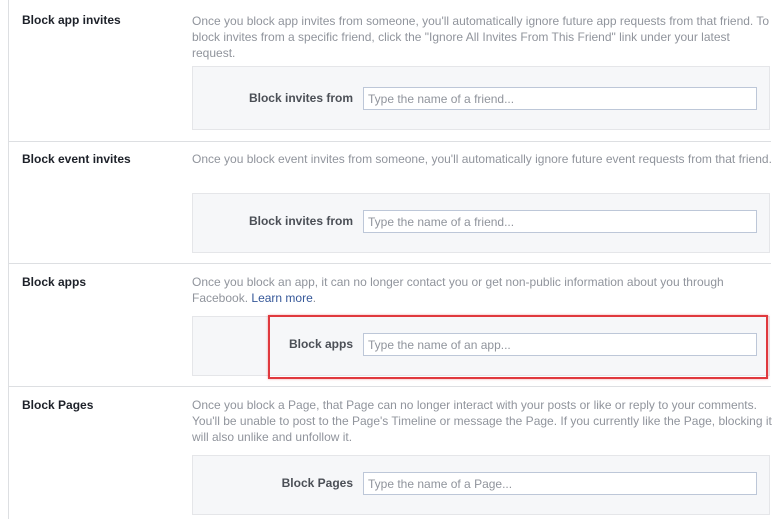 This screenshot has height=519, width=780. I want to click on left-border, so click(8, 259).